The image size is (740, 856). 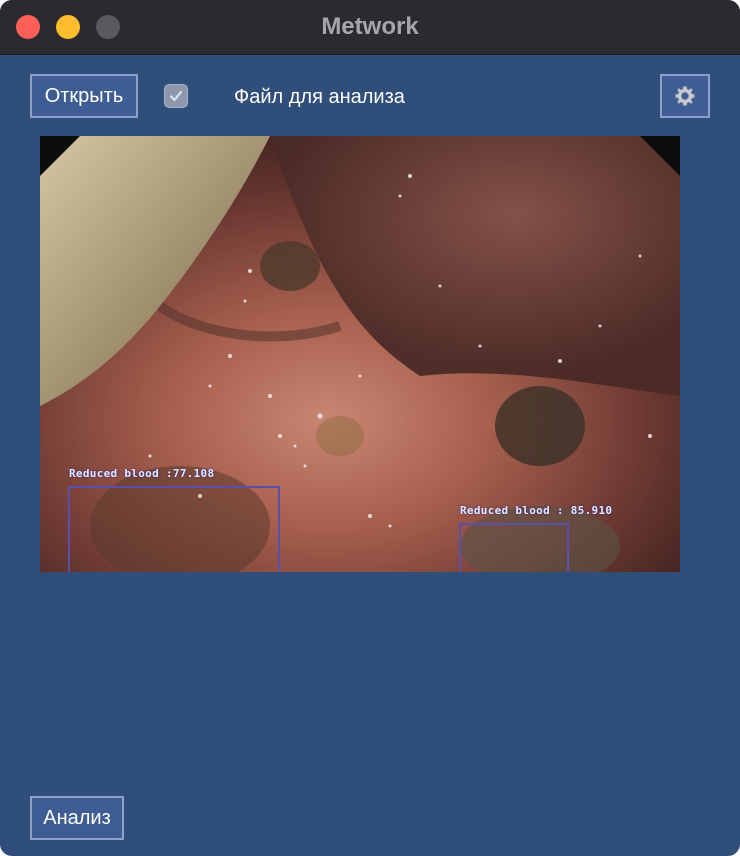 I want to click on analyze-button: Анализ, so click(x=77, y=818).